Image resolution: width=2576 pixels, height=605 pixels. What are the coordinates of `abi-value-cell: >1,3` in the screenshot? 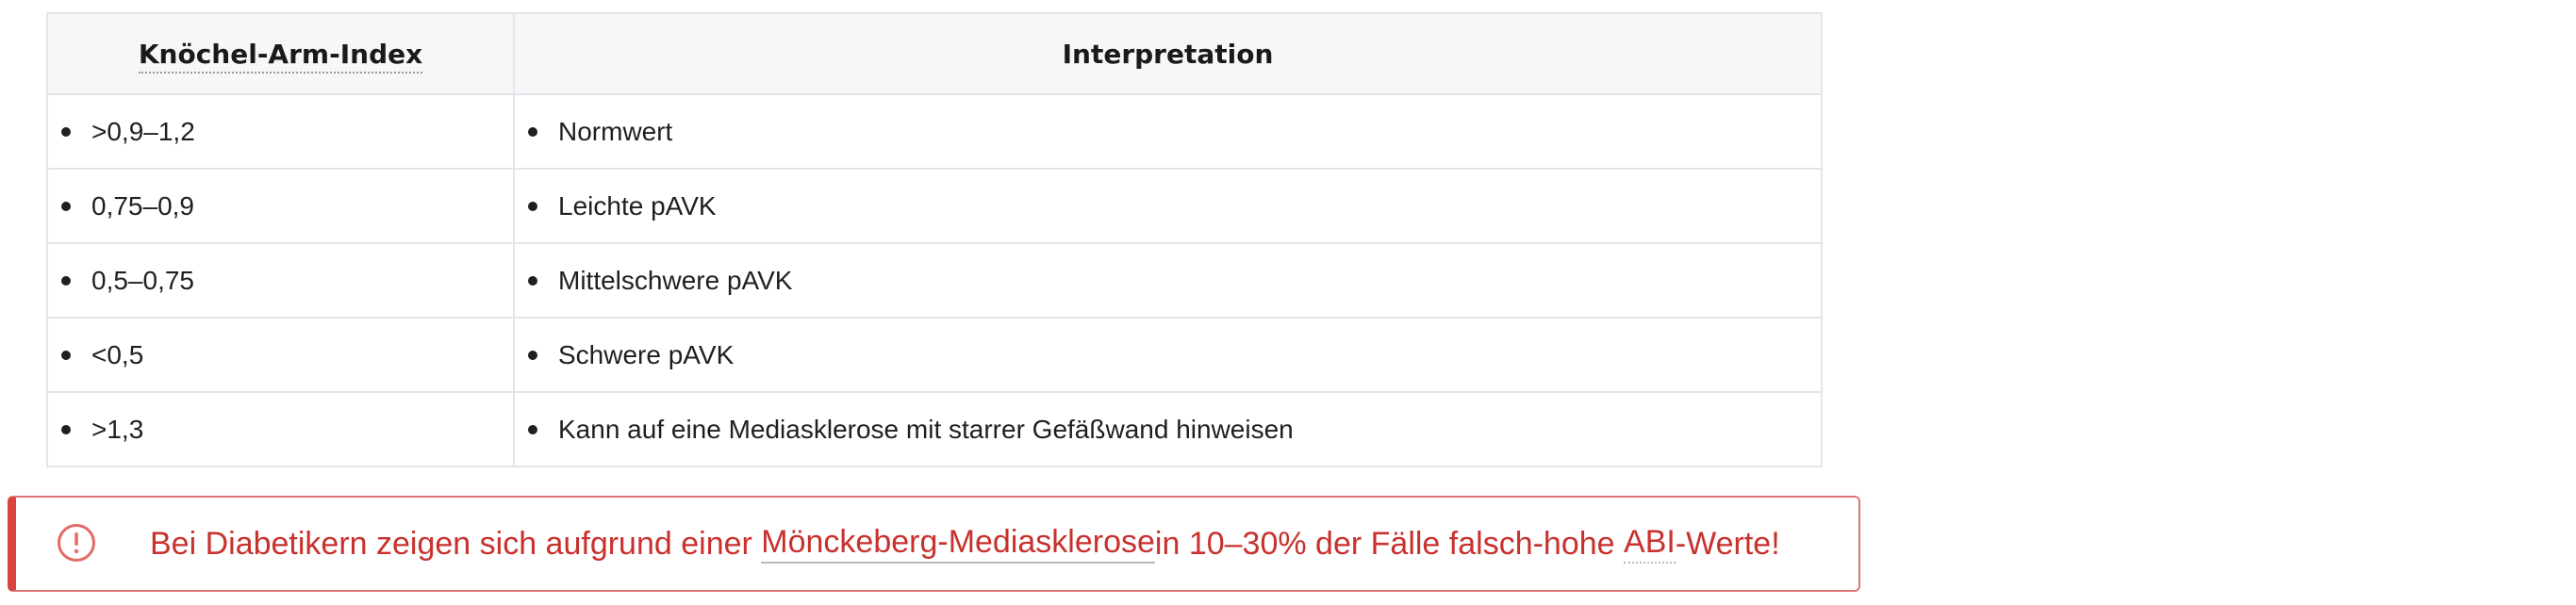 It's located at (280, 429).